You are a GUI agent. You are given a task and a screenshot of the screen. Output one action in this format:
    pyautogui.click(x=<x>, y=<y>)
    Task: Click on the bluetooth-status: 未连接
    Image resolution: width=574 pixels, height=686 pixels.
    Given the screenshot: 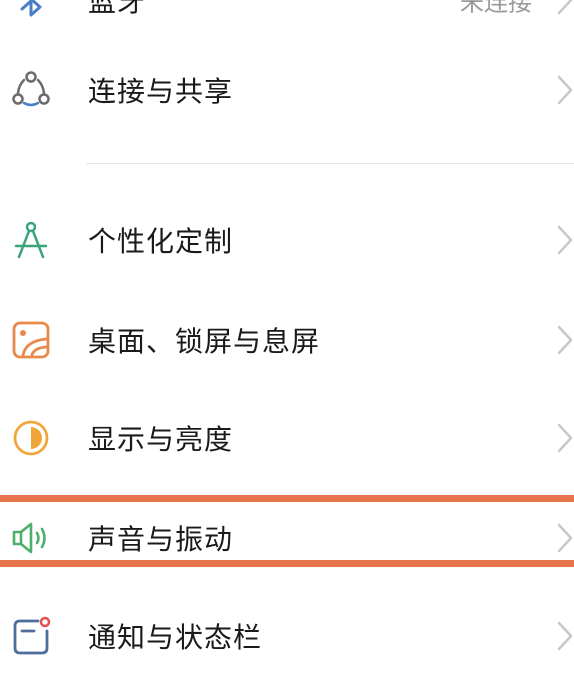 What is the action you would take?
    pyautogui.click(x=496, y=8)
    